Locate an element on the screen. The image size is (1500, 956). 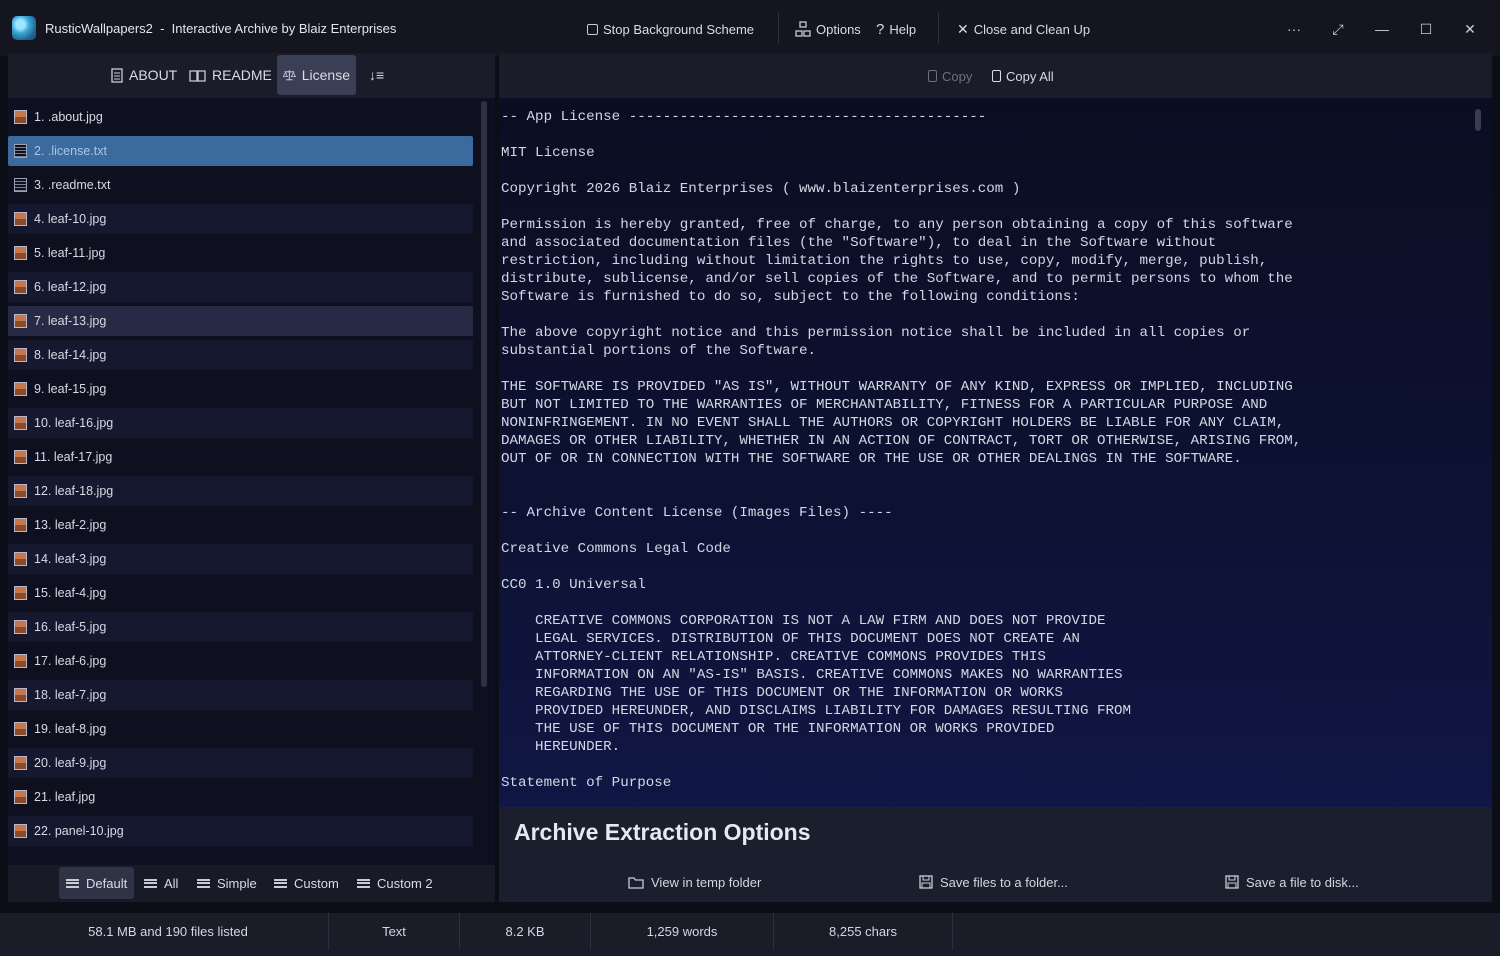
file-list-item: 2. .license.txt is located at coordinates (240, 151).